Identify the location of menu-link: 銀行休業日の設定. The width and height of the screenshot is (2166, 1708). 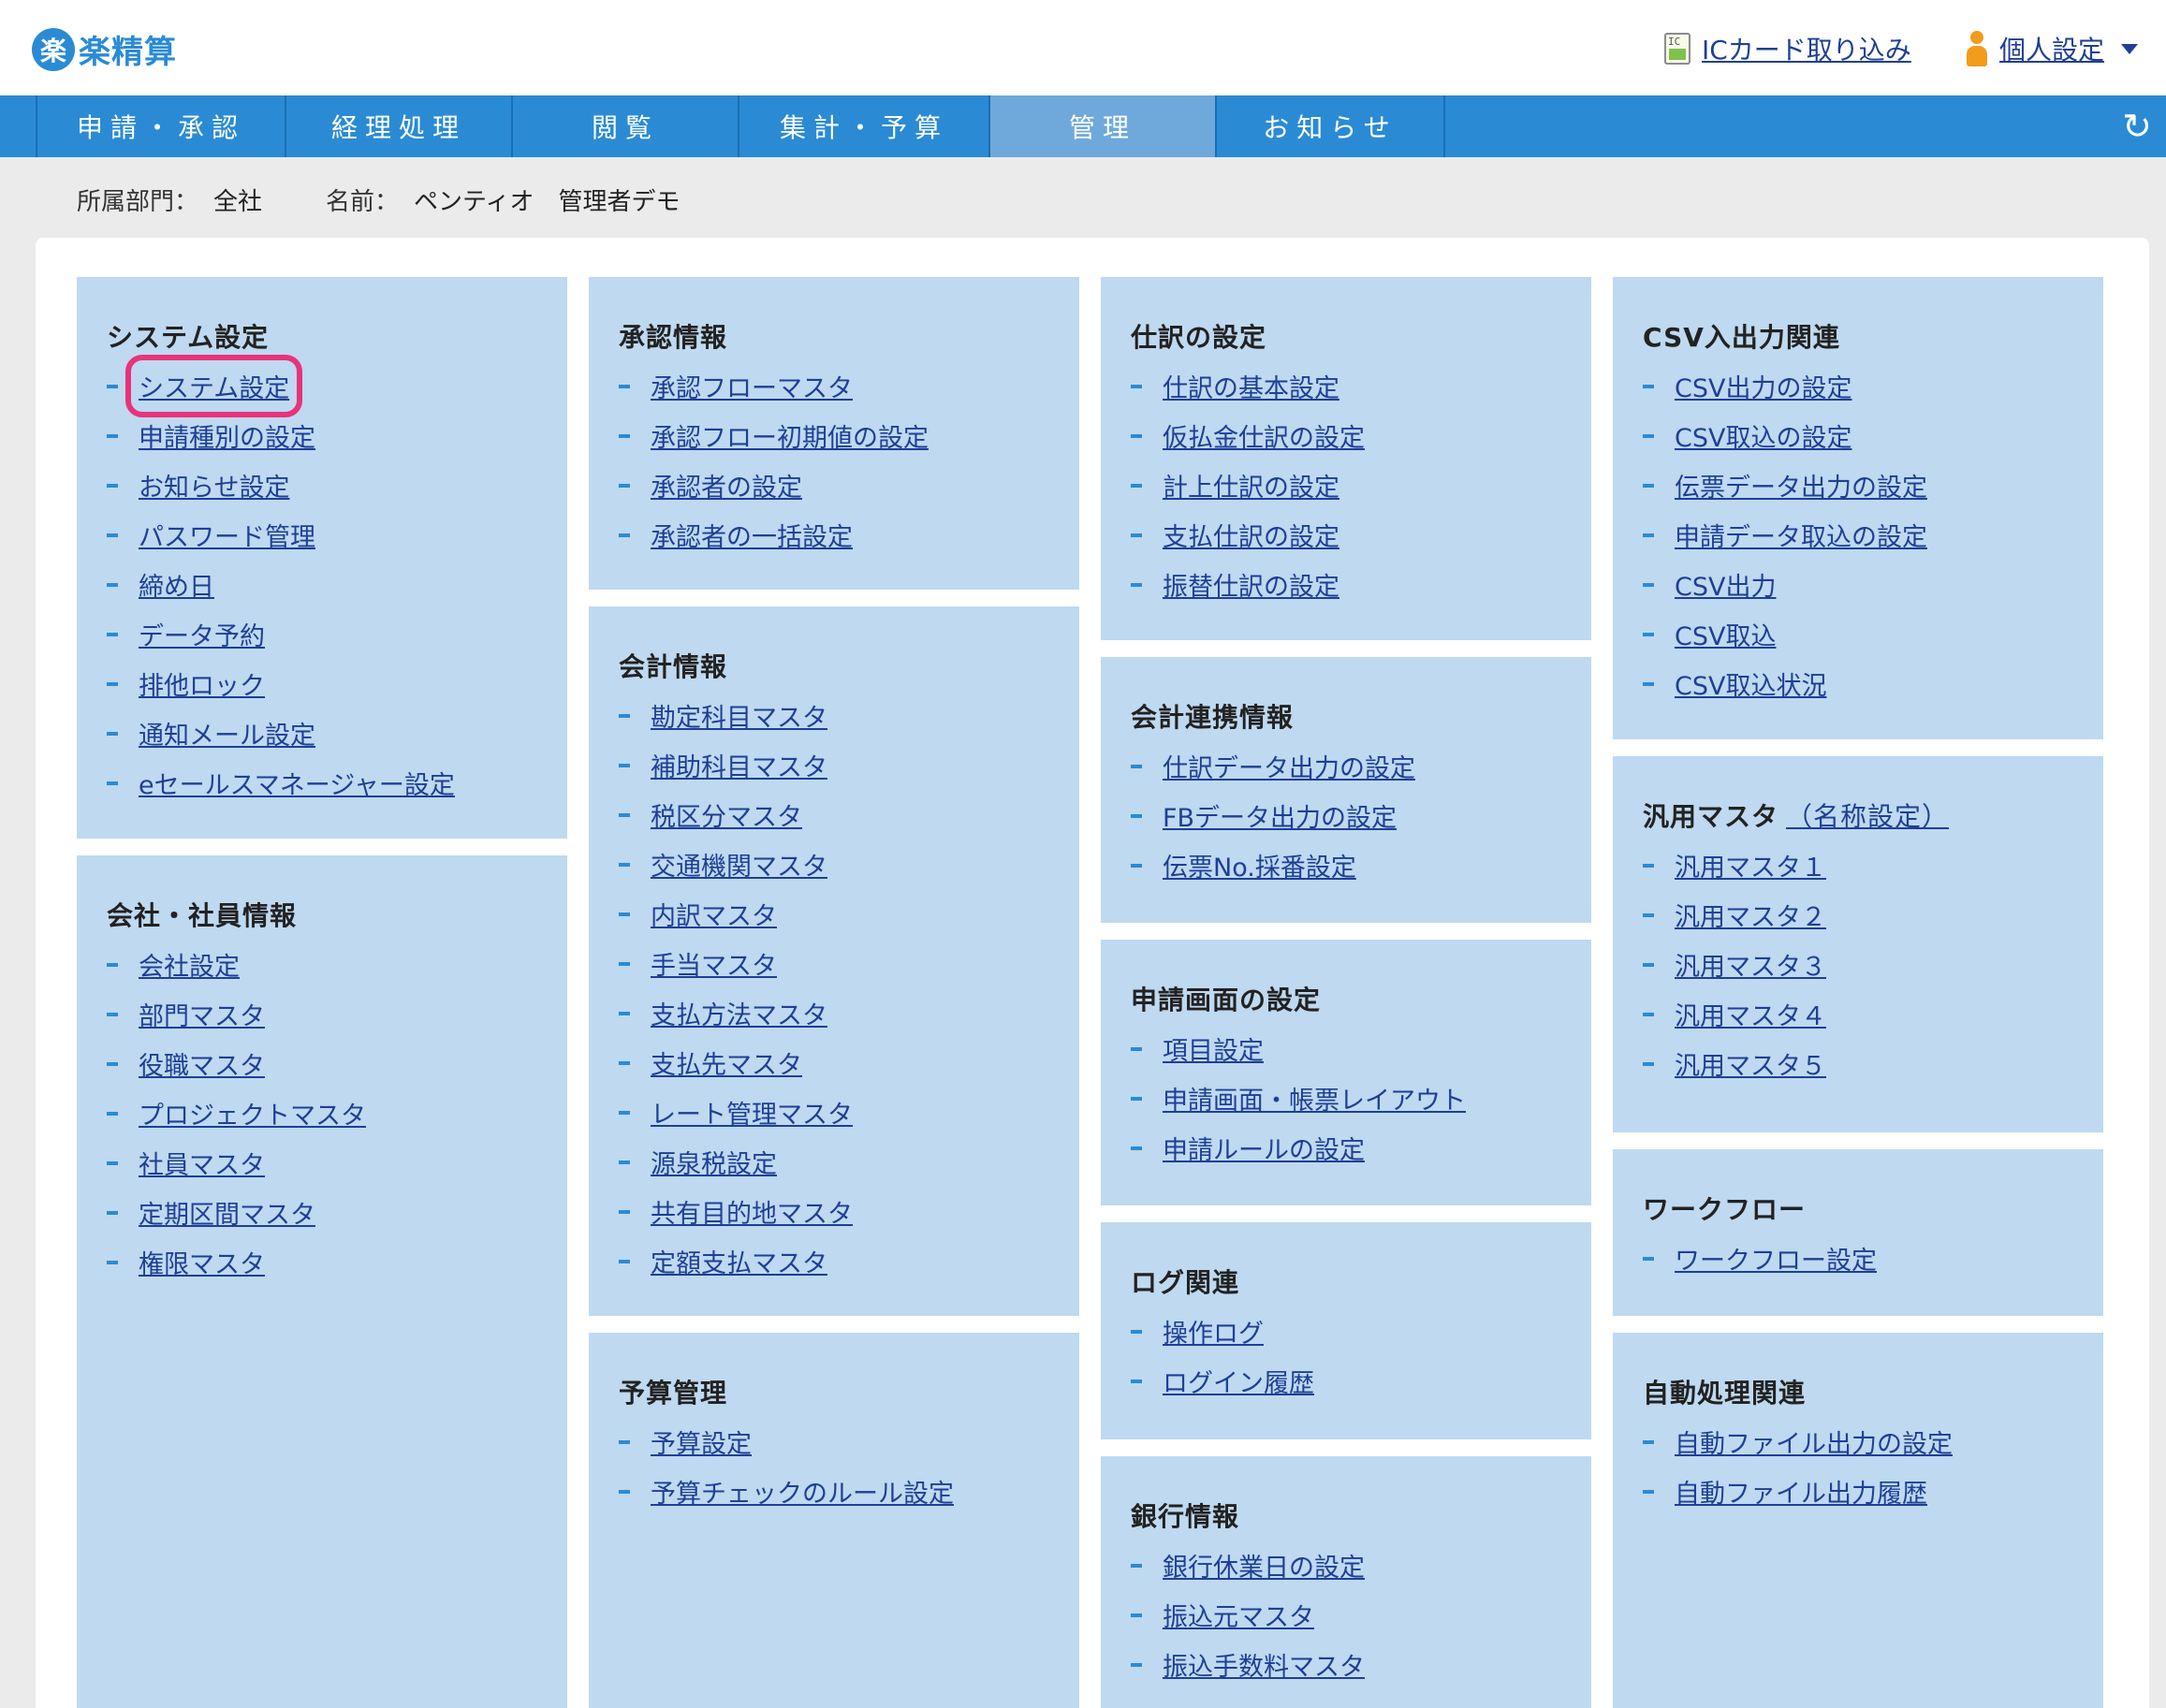
(1264, 1565).